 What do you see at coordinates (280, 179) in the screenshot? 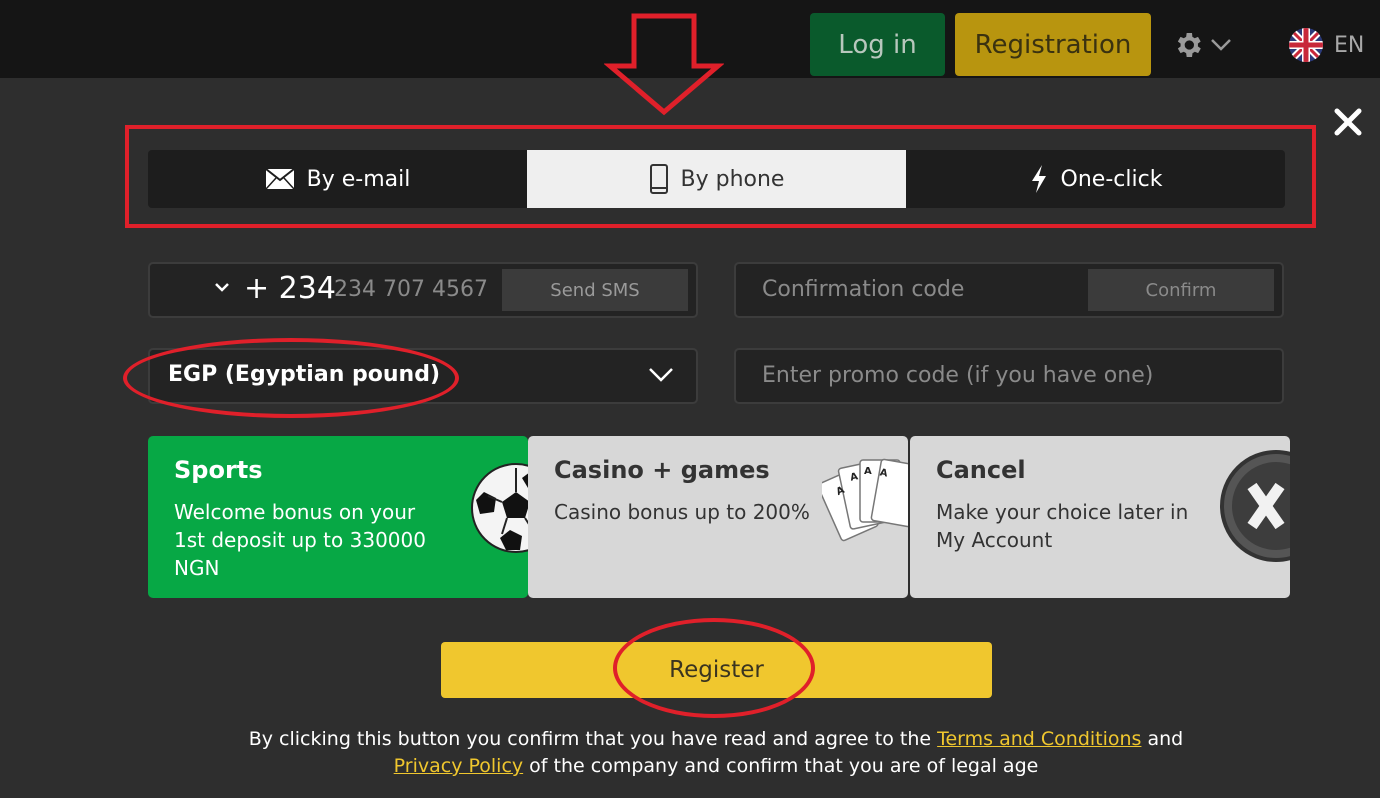
I see `envelope-icon` at bounding box center [280, 179].